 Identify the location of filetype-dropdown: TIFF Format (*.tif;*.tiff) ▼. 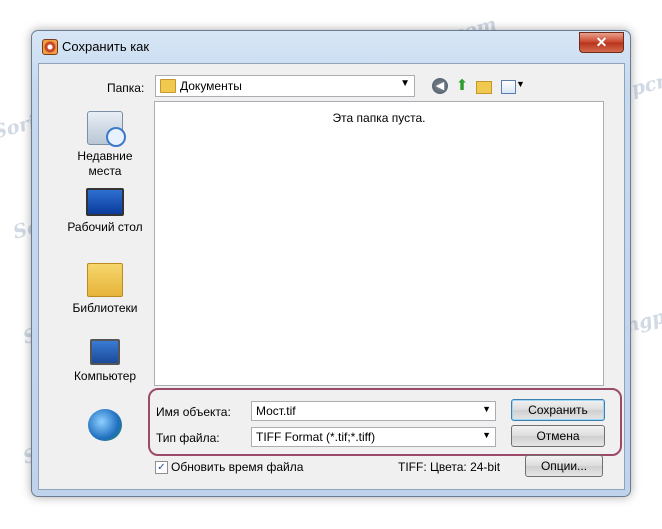
(373, 437).